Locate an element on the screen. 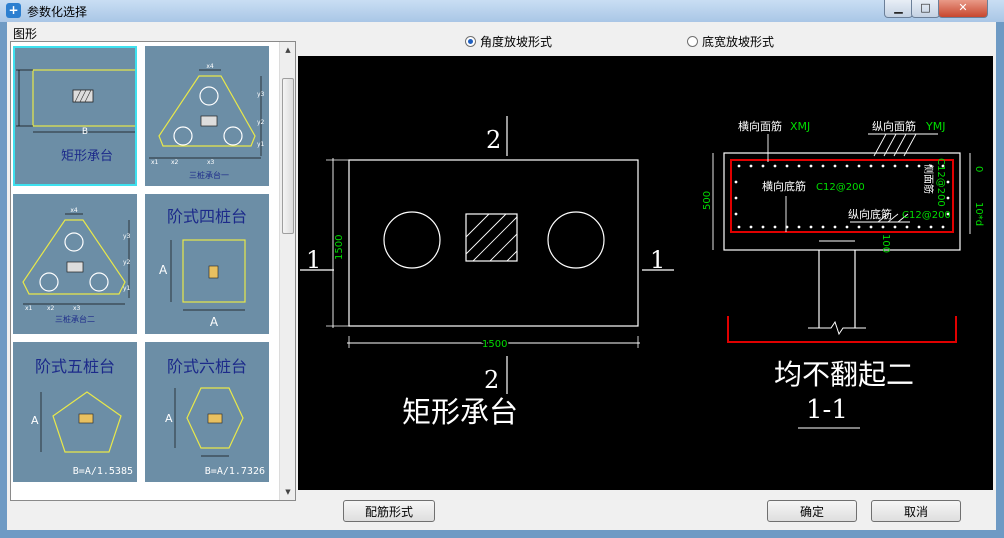 The image size is (1004, 538). code-bottom-longitudinal: C12@200 is located at coordinates (926, 215).